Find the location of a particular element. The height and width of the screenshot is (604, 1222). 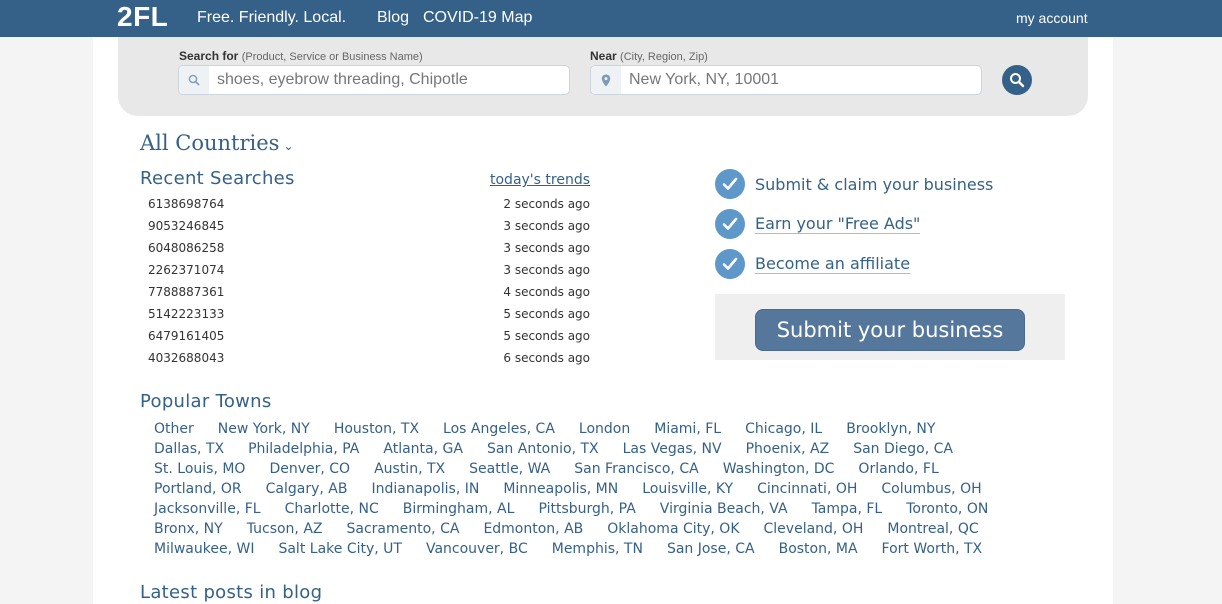

town-link: Vancouver, BC is located at coordinates (477, 549).